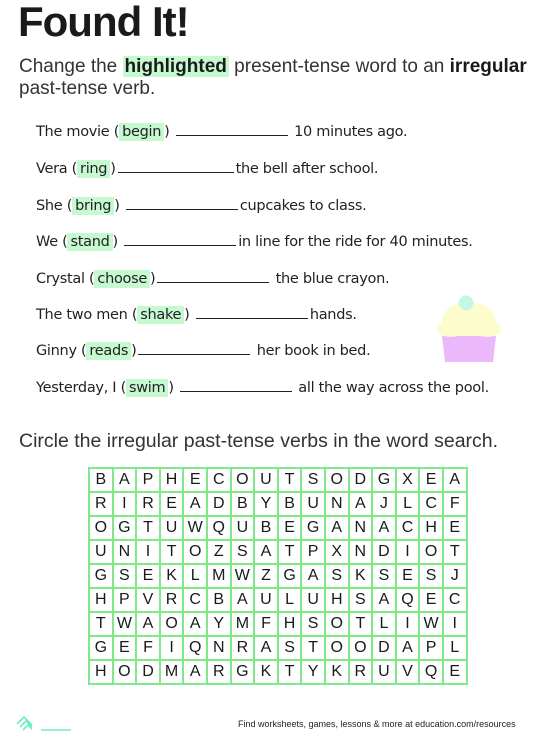 The image size is (557, 731). Describe the element at coordinates (360, 528) in the screenshot. I see `grid-letter: N` at that location.